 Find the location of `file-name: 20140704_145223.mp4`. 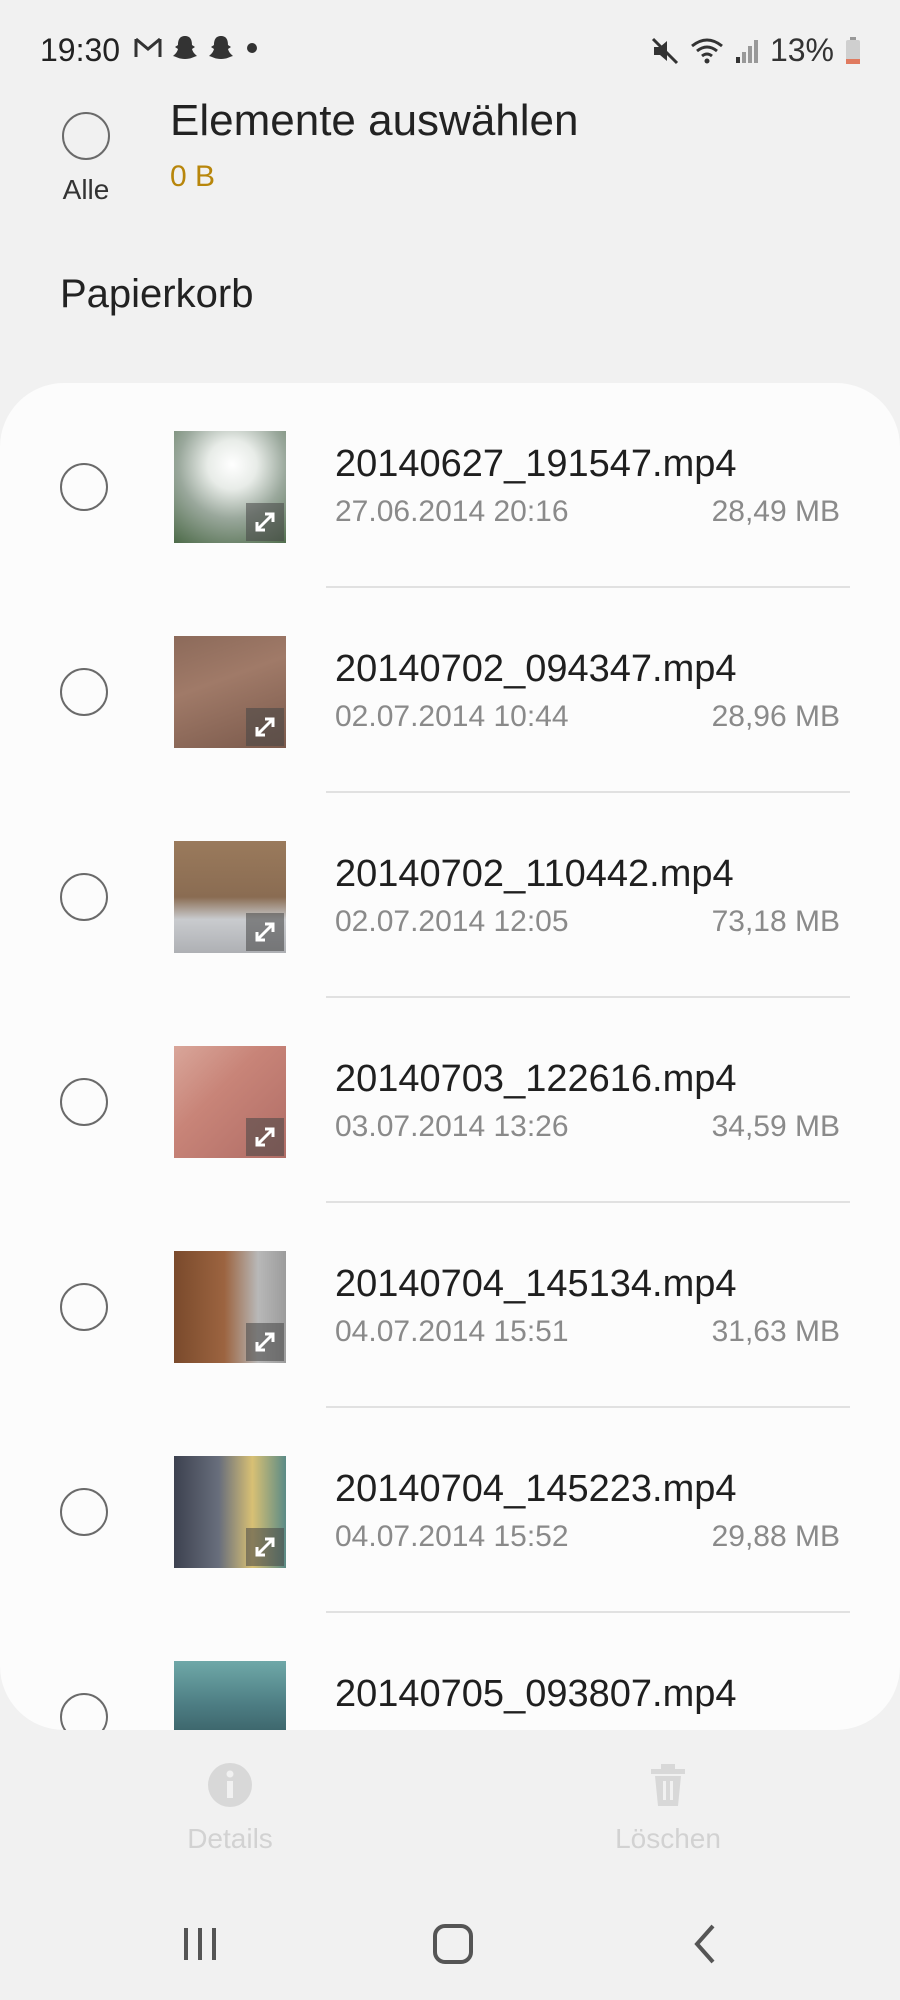

file-name: 20140704_145223.mp4 is located at coordinates (536, 1489).